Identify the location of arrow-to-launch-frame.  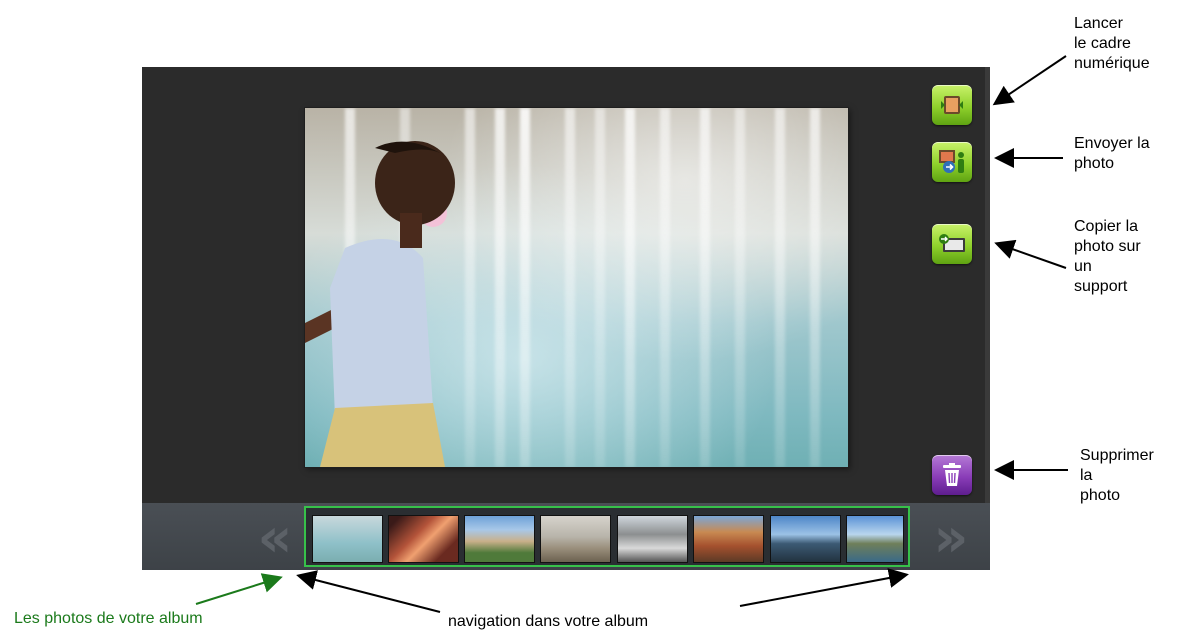
(1029, 80).